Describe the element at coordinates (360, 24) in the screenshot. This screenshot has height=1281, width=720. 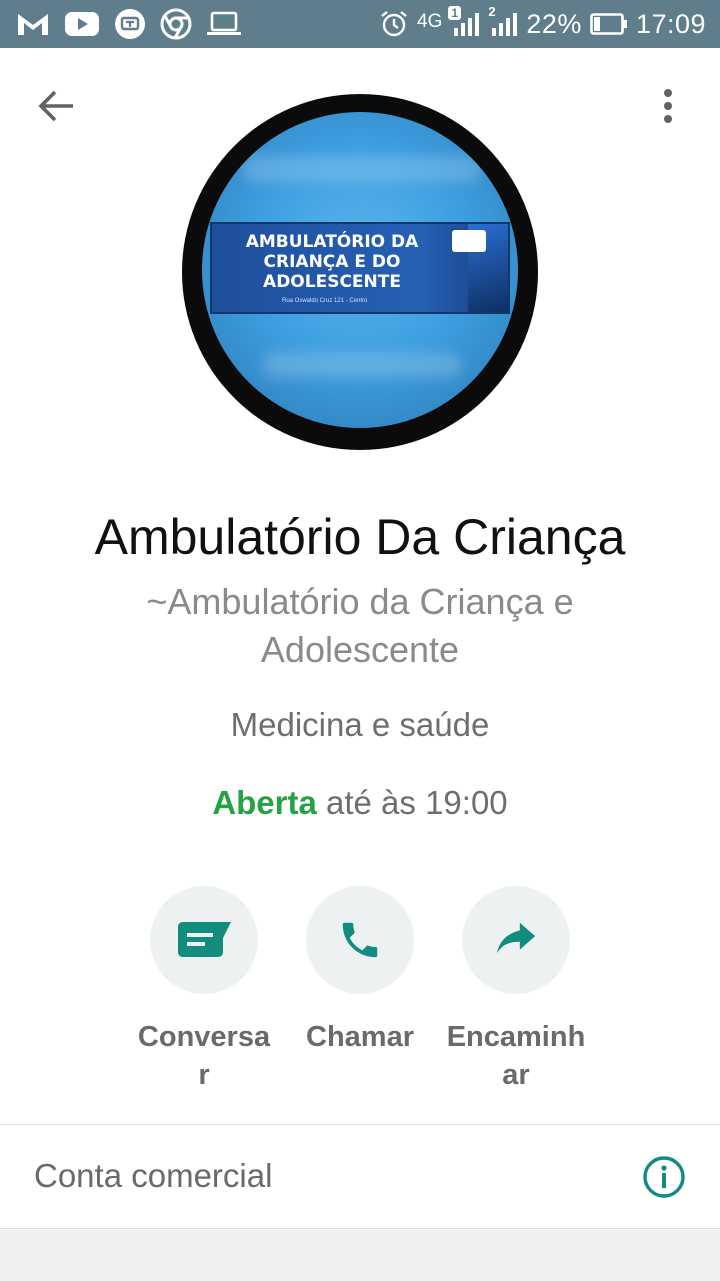
I see `status-bar: 4G 1 2 22% 17:09` at that location.